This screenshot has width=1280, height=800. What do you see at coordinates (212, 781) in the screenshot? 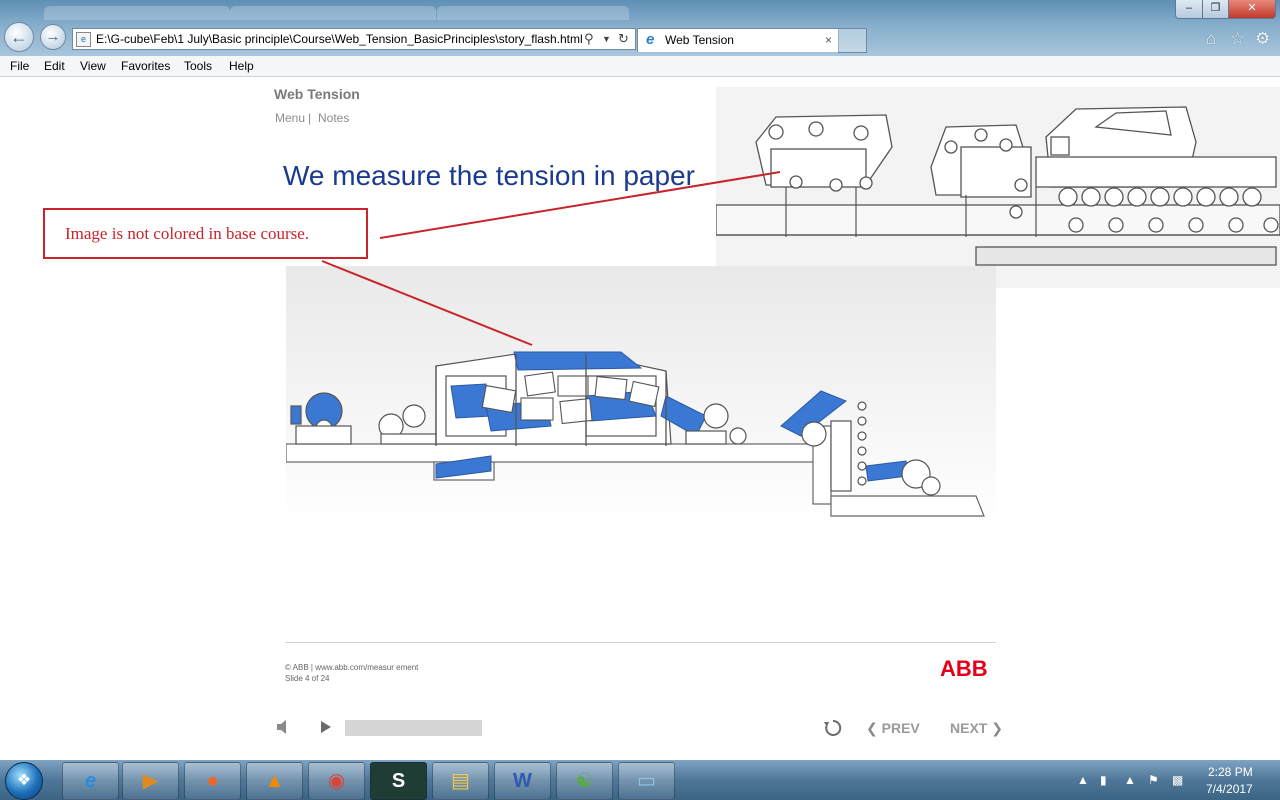
I see `firefox-icon: ●` at bounding box center [212, 781].